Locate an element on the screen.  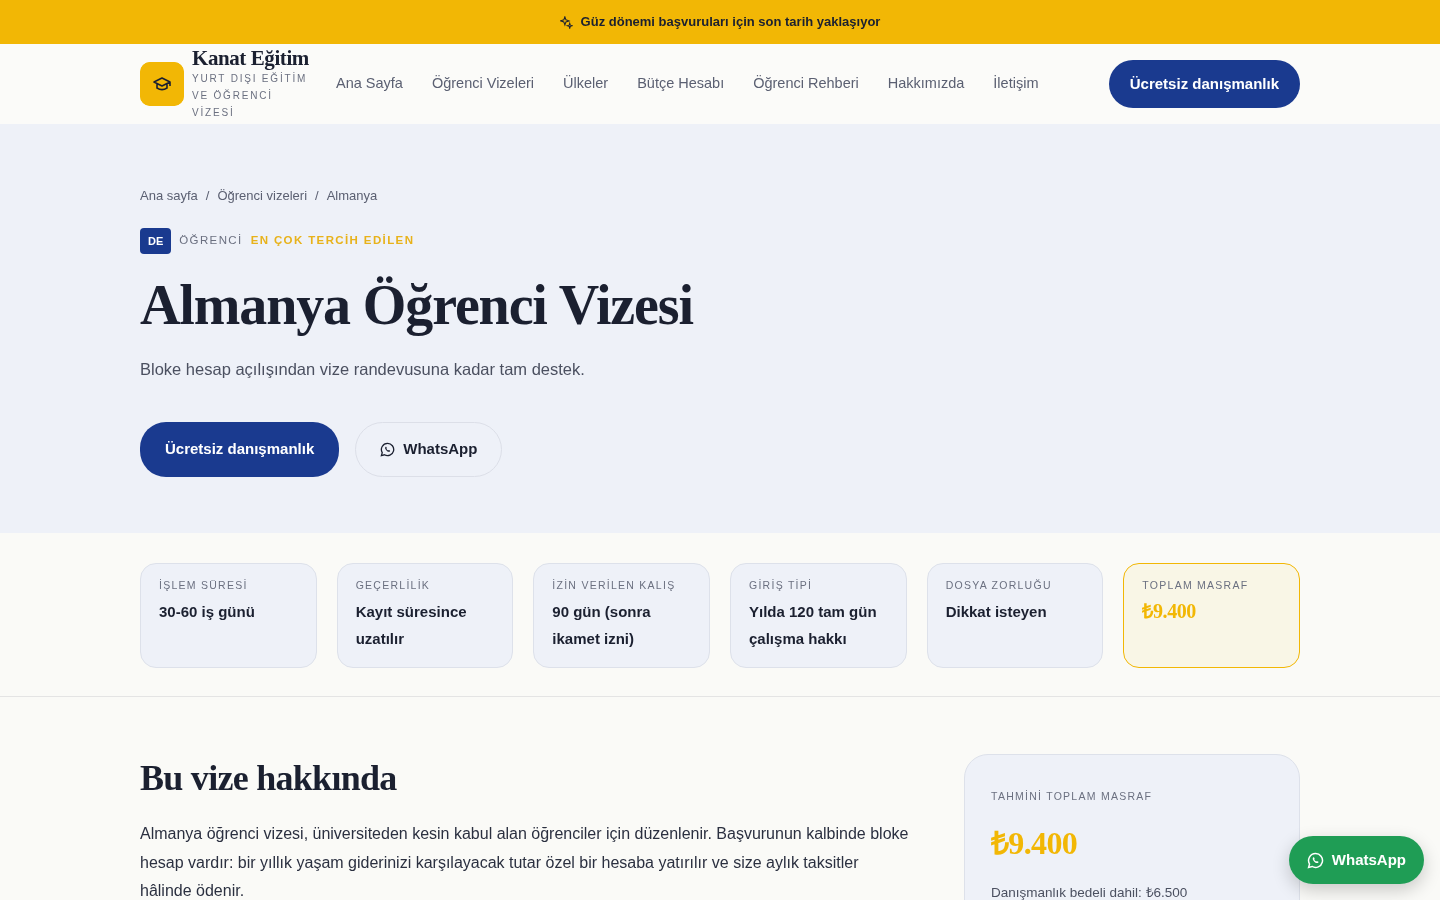
page-title: Almanya Öğrenci Vizesi is located at coordinates (417, 305).